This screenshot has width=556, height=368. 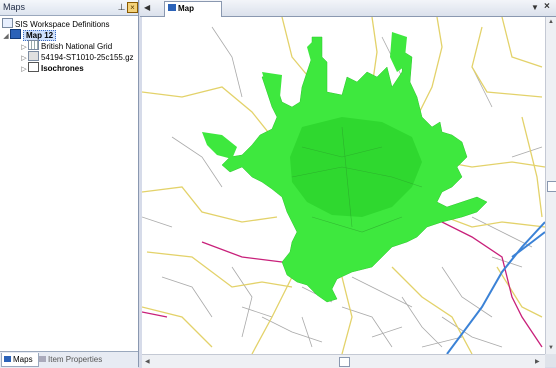 I want to click on tree-item-dataset: ▷ British National Grid, so click(x=66, y=45).